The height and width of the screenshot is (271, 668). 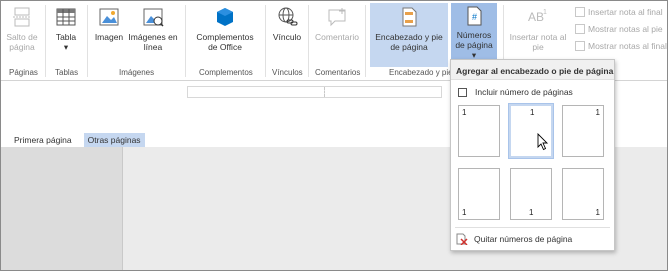 I want to click on dropdown-separator, so click(x=532, y=227).